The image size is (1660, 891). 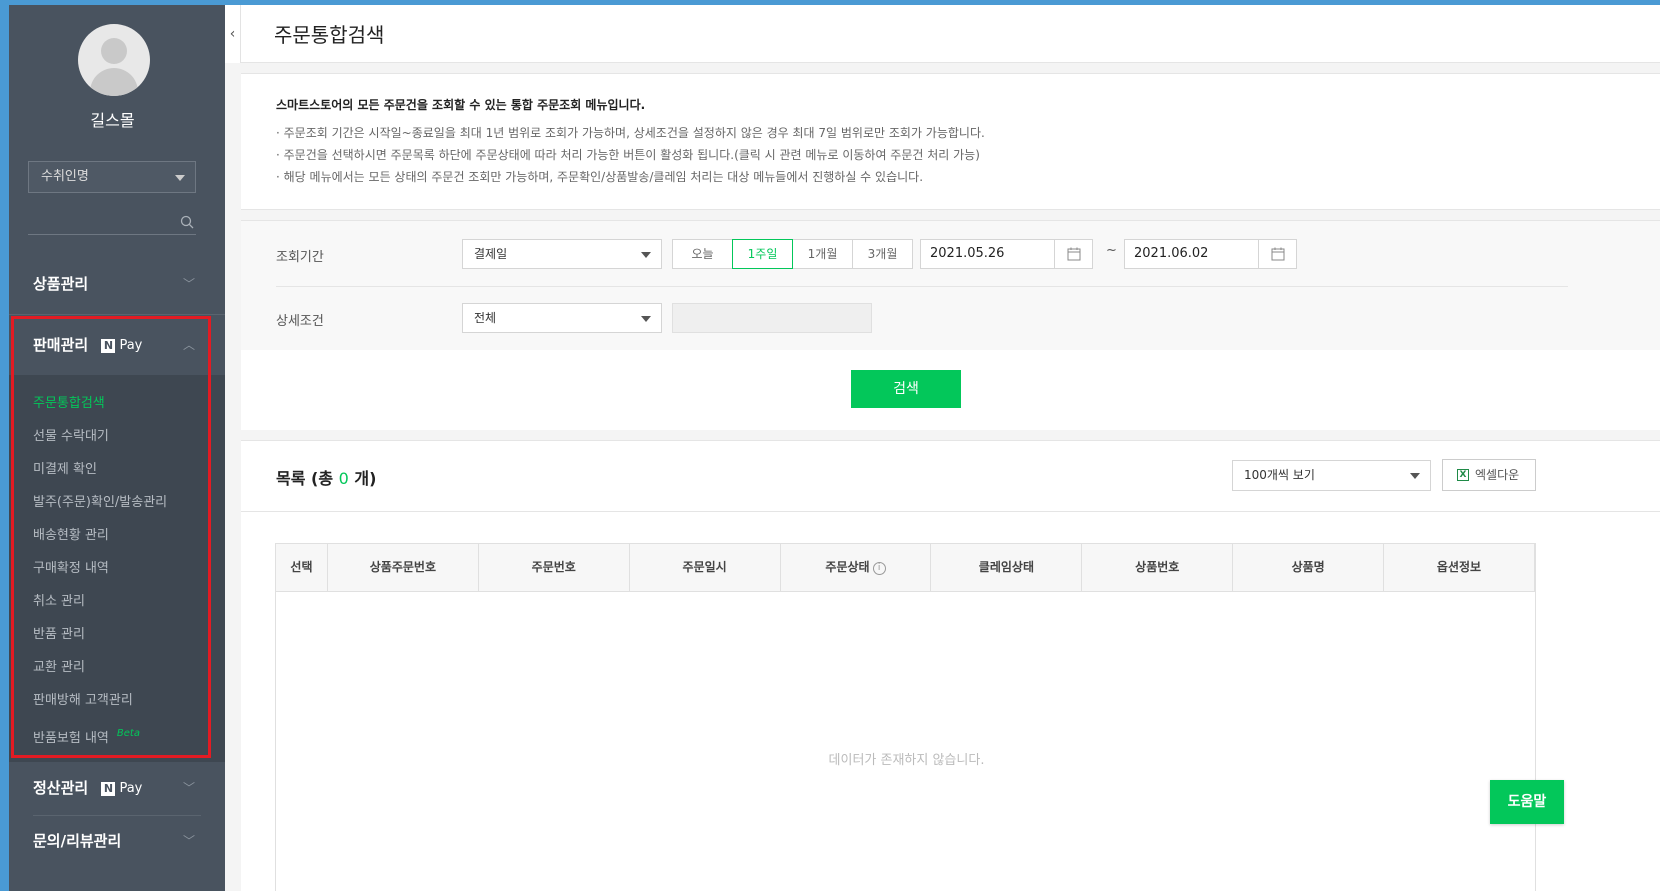 I want to click on avatar, so click(x=114, y=60).